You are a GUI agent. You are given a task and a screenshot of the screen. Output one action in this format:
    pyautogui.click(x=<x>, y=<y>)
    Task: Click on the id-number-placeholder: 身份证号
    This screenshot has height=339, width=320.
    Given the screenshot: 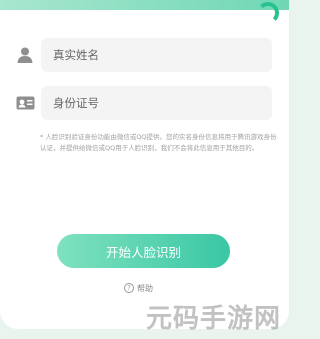 What is the action you would take?
    pyautogui.click(x=76, y=103)
    